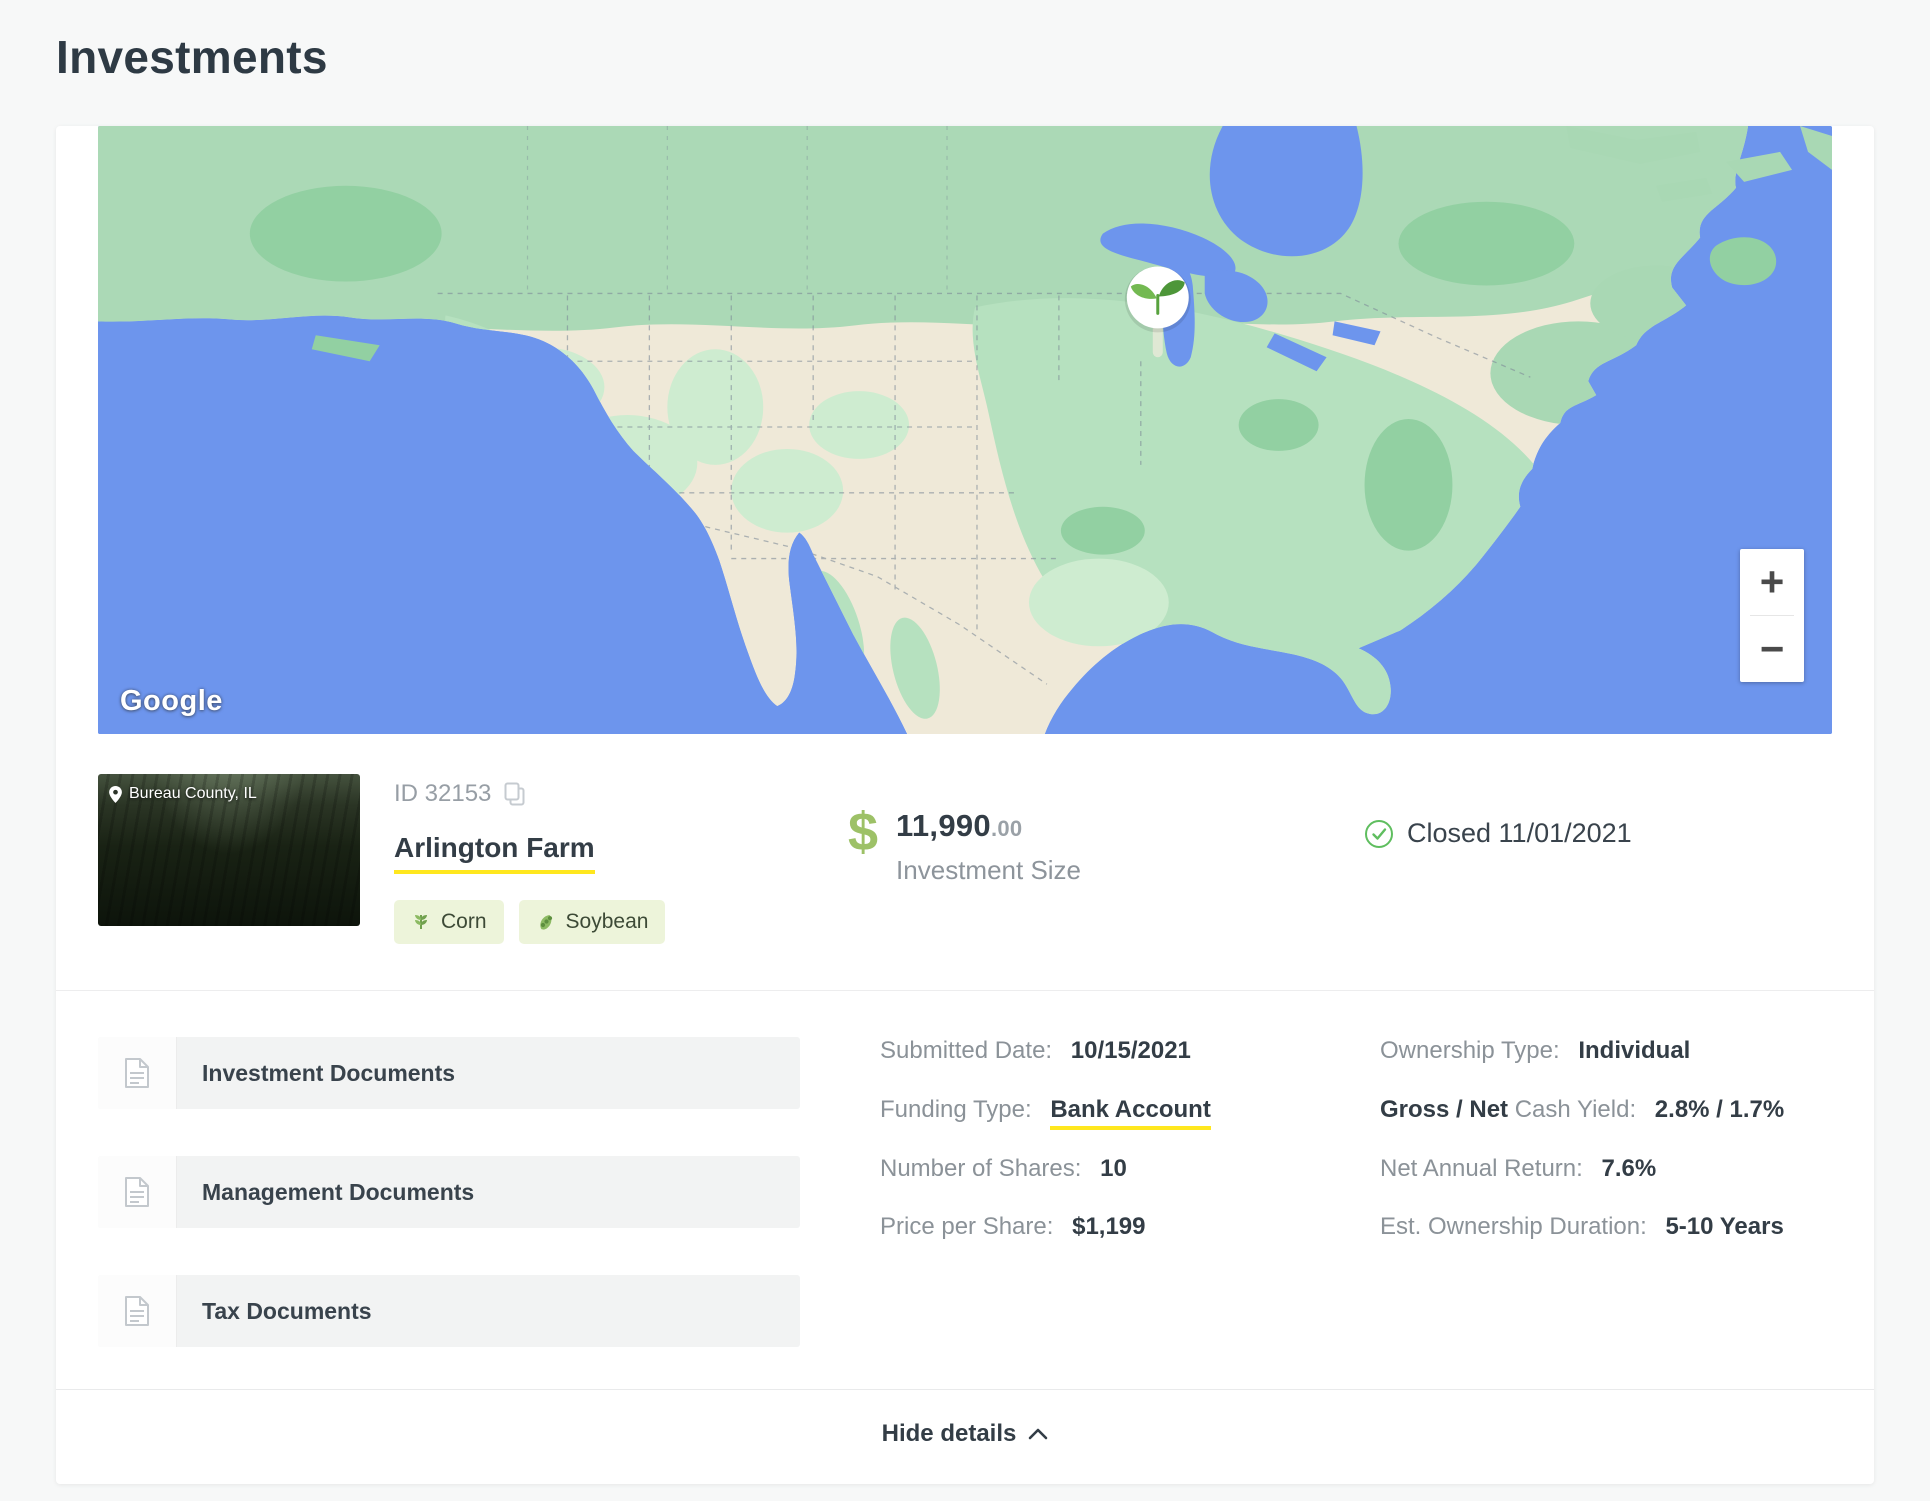  Describe the element at coordinates (1379, 833) in the screenshot. I see `check-circle-icon` at that location.